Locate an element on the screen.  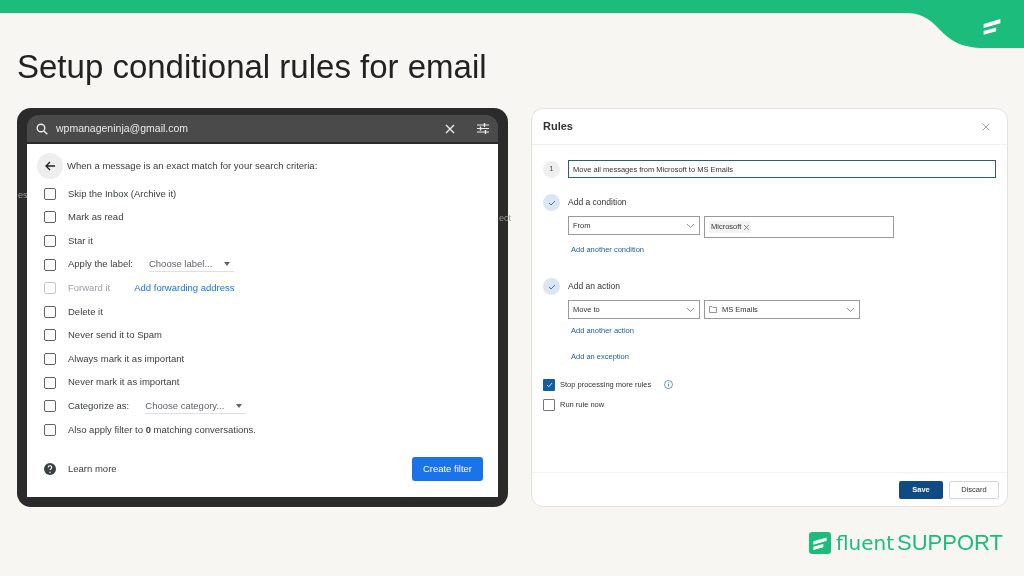
brand-name: fluentSUPPORT is located at coordinates (919, 543).